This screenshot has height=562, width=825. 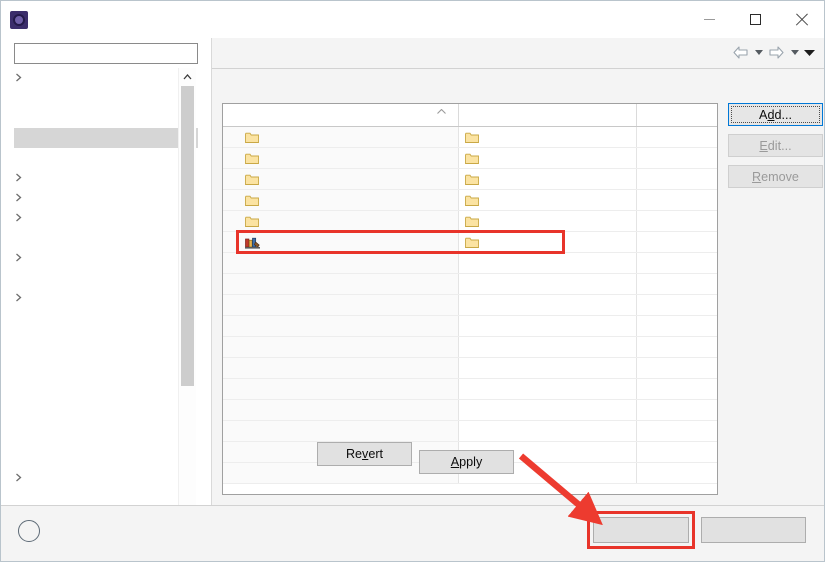 What do you see at coordinates (341, 115) in the screenshot?
I see `column-header-source` at bounding box center [341, 115].